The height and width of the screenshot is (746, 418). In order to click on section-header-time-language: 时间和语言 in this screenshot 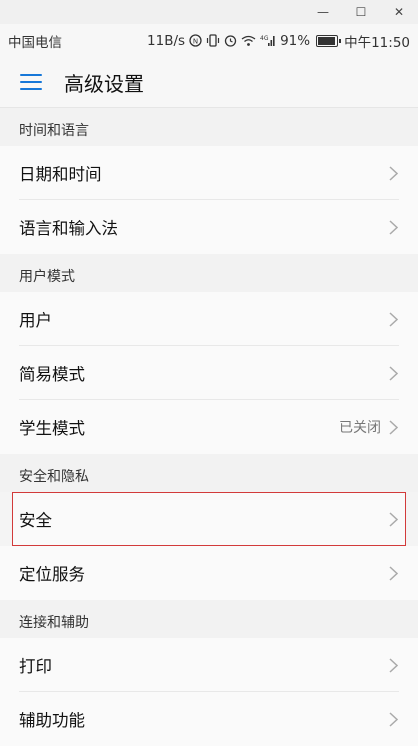, I will do `click(209, 127)`.